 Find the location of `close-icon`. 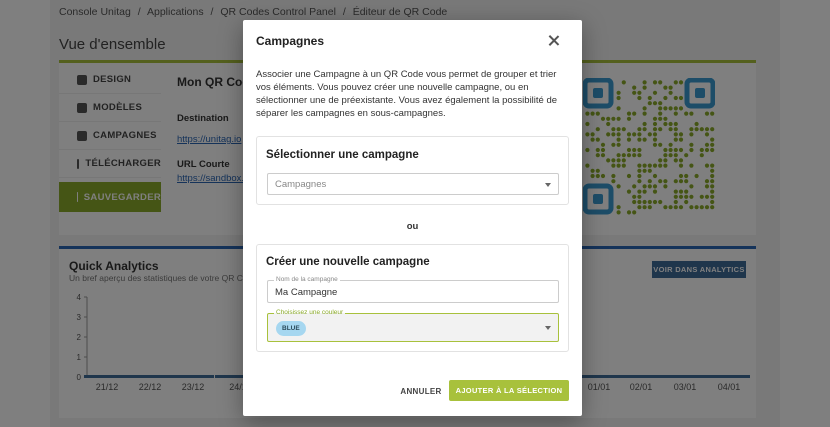

close-icon is located at coordinates (554, 41).